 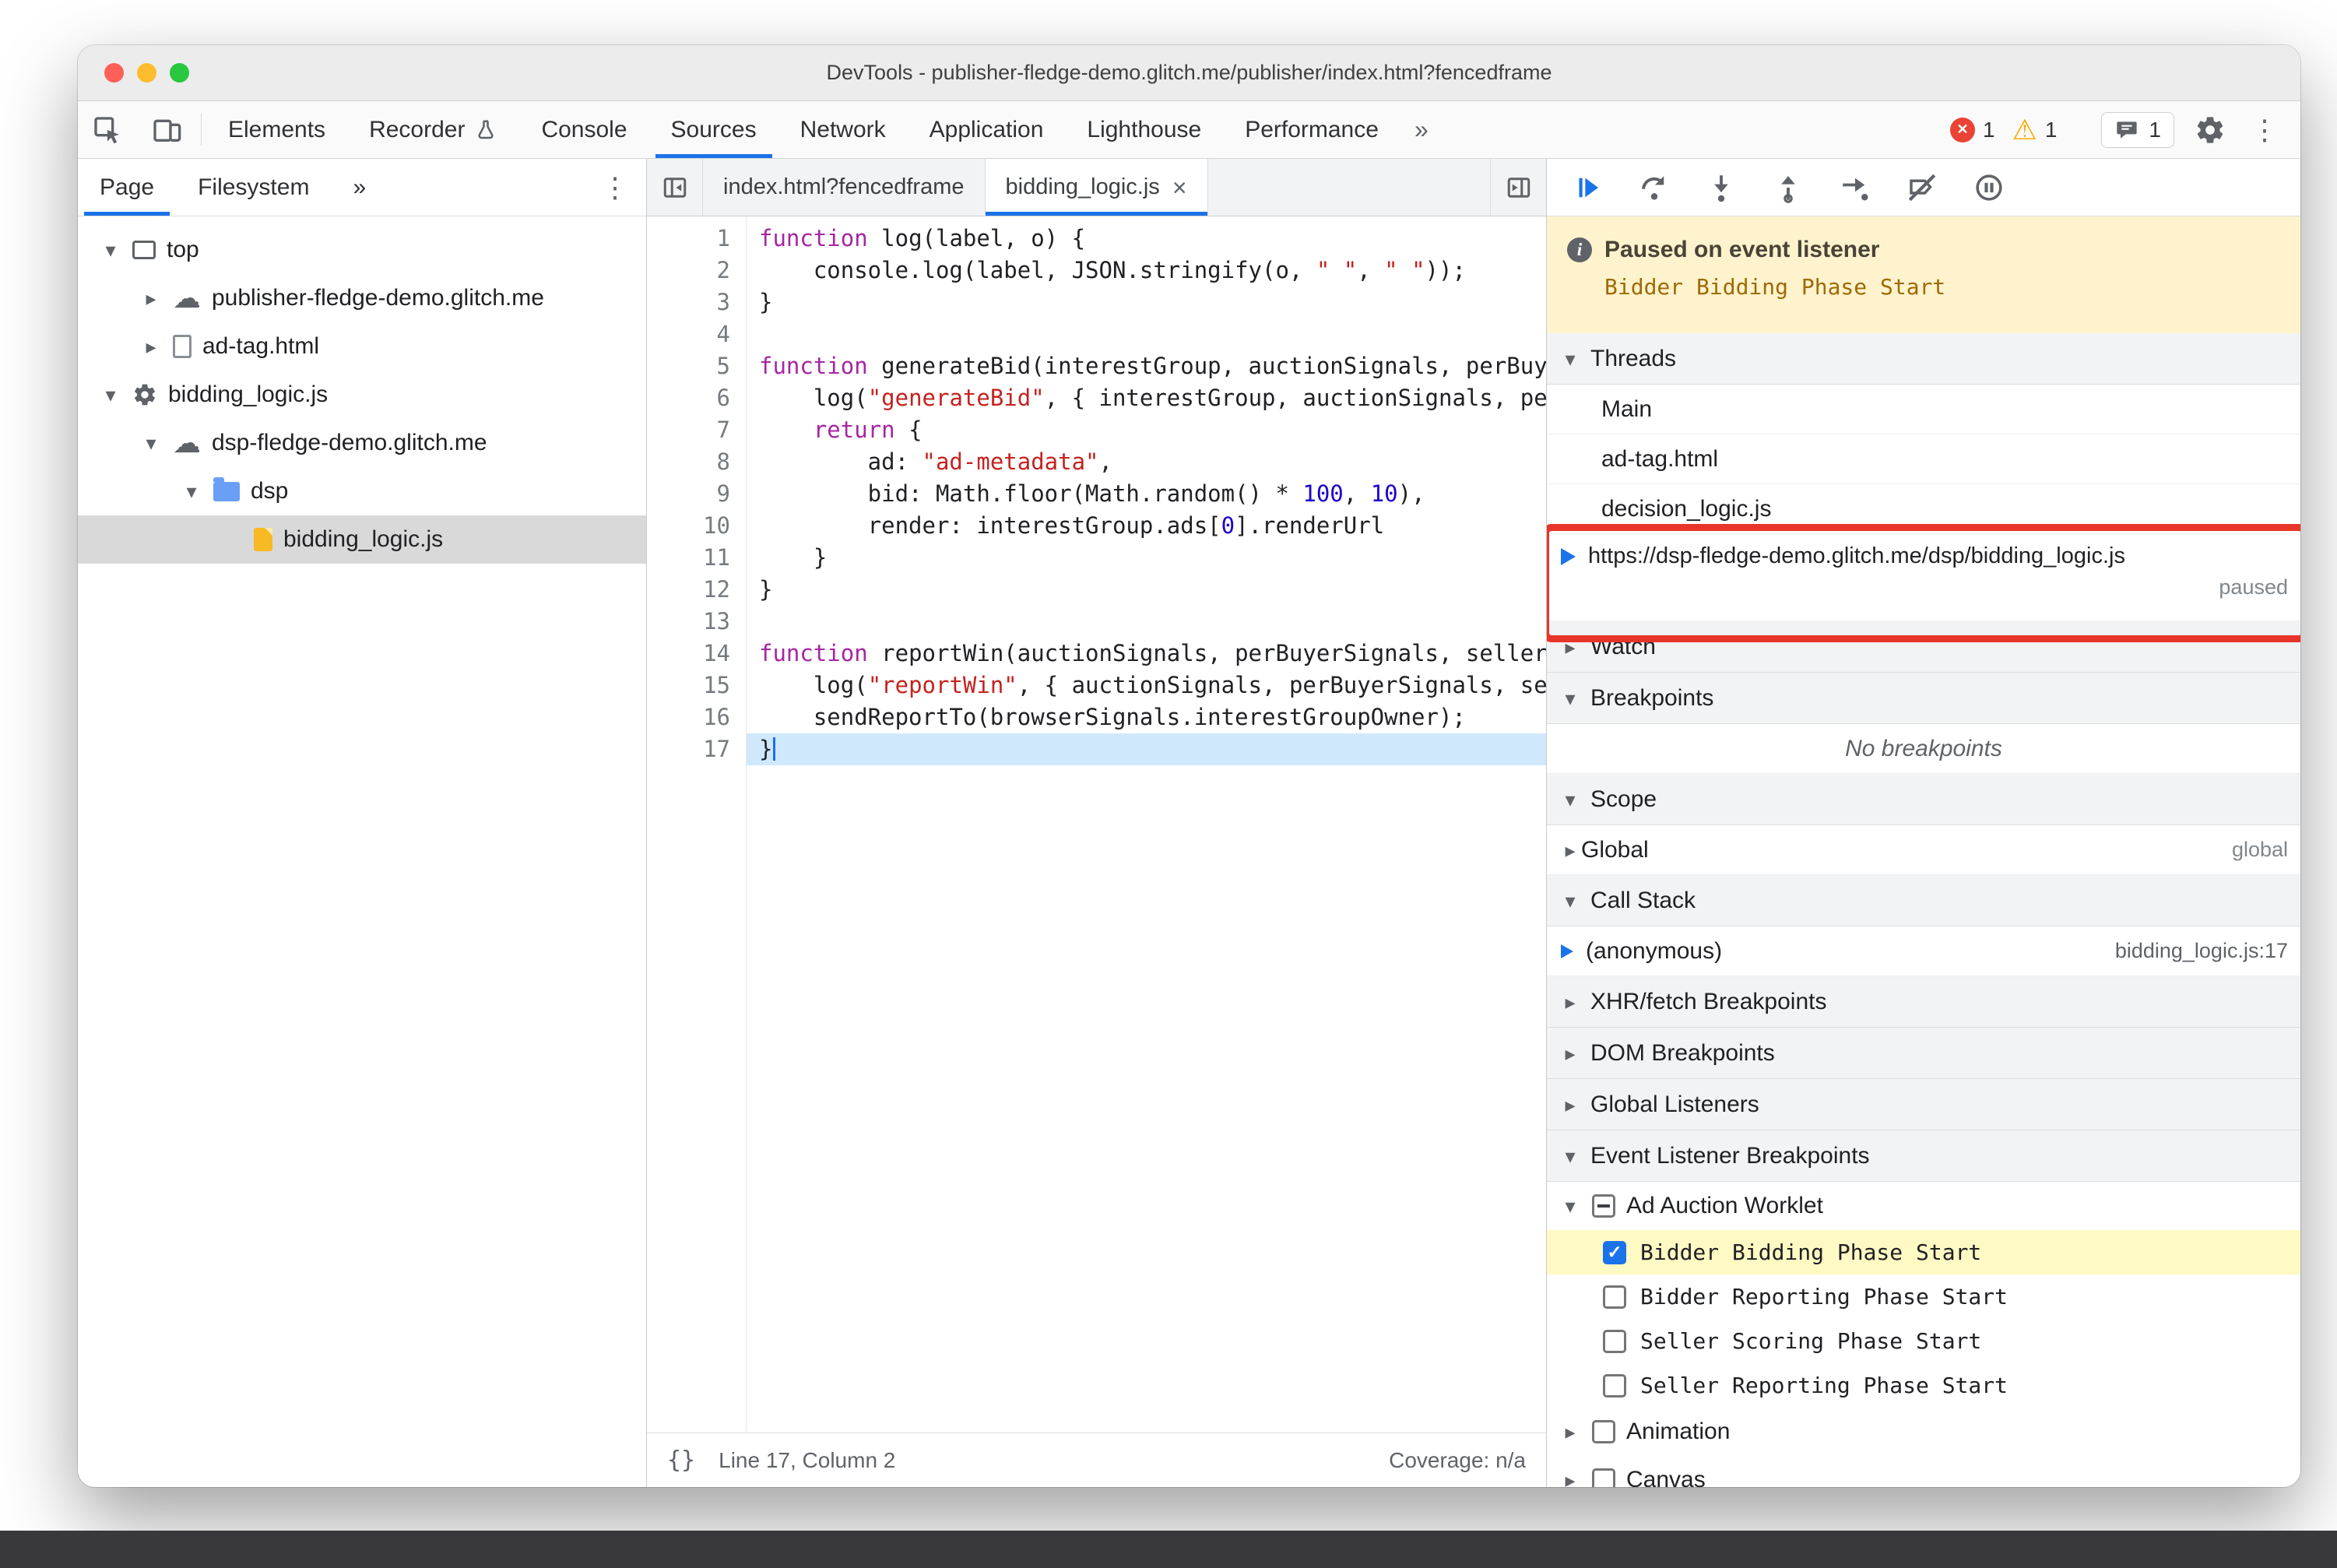 What do you see at coordinates (2138, 129) in the screenshot?
I see `messages-badge: 1` at bounding box center [2138, 129].